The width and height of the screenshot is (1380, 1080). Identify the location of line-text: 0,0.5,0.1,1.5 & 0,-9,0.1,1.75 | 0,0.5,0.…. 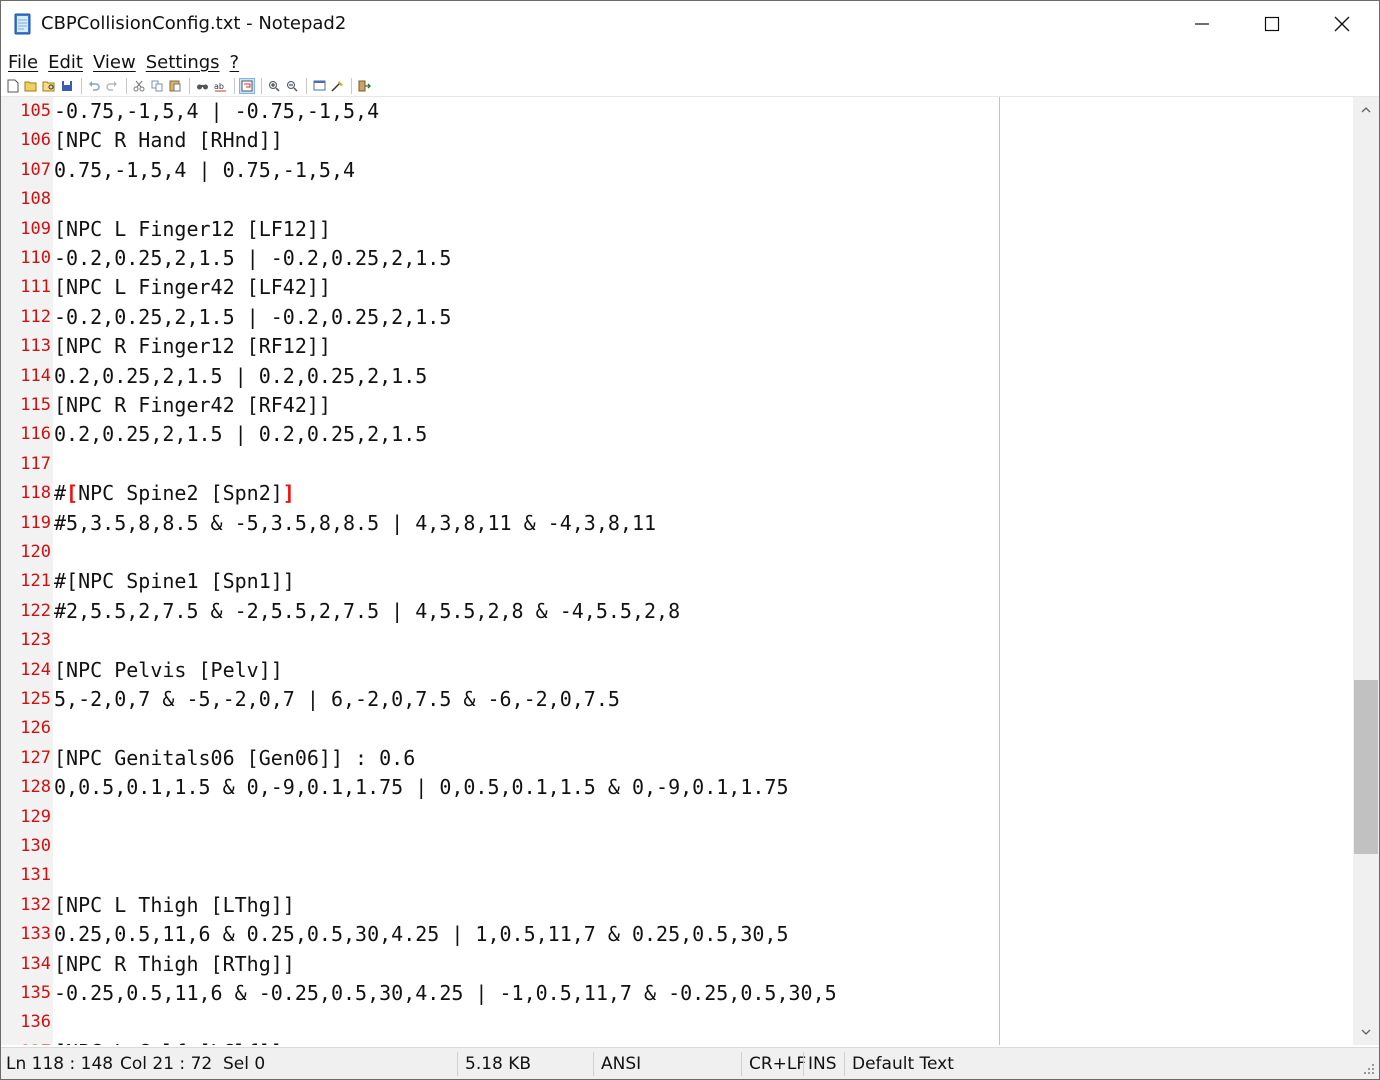
(421, 787).